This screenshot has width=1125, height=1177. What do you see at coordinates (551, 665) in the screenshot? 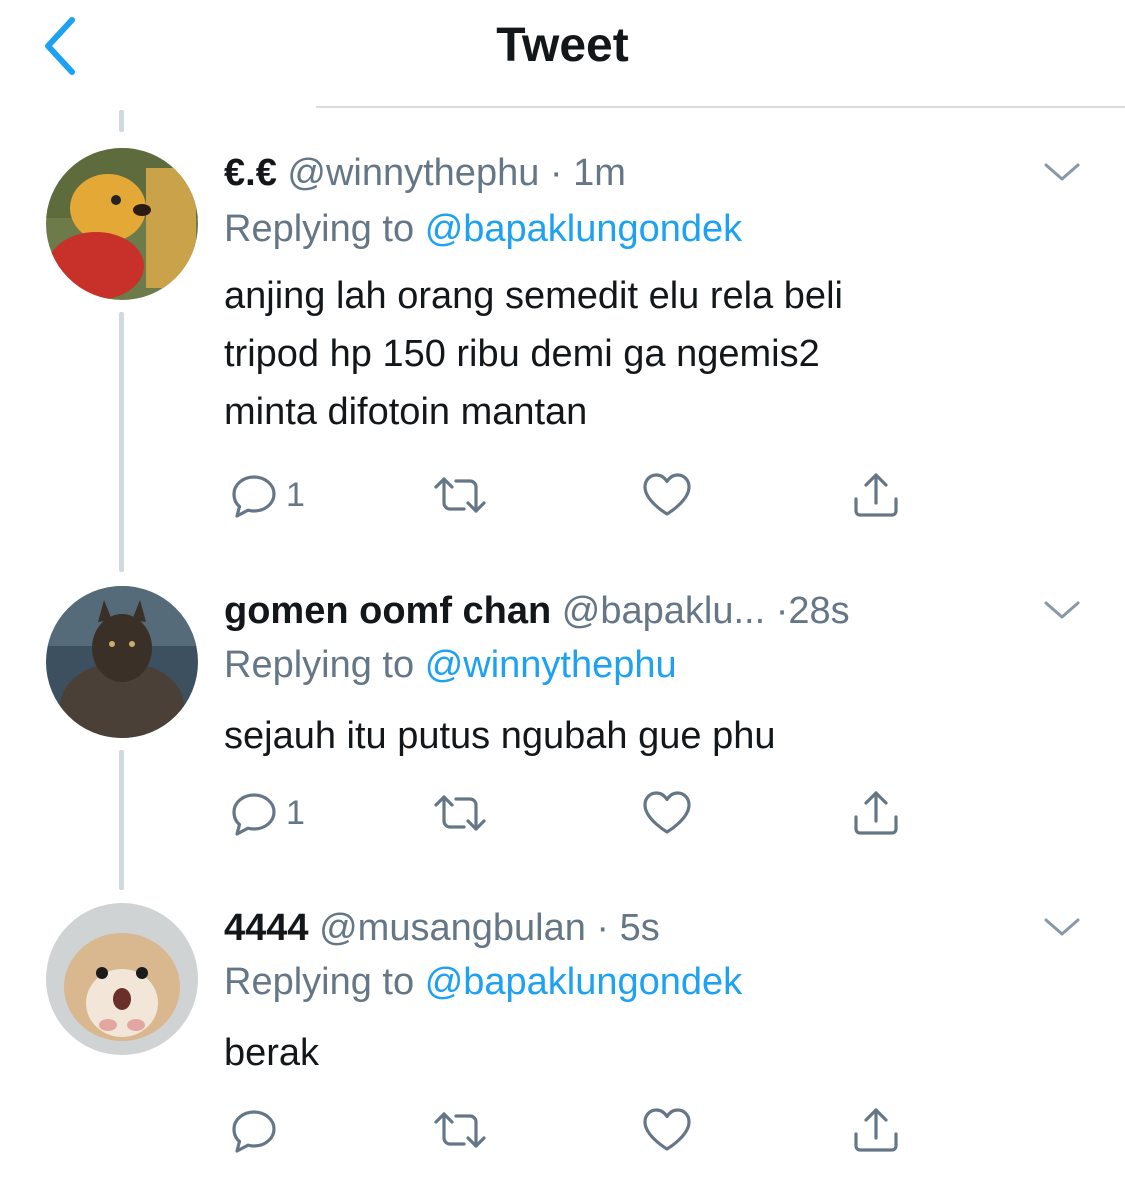
I see `mention-link: @winnythephu` at bounding box center [551, 665].